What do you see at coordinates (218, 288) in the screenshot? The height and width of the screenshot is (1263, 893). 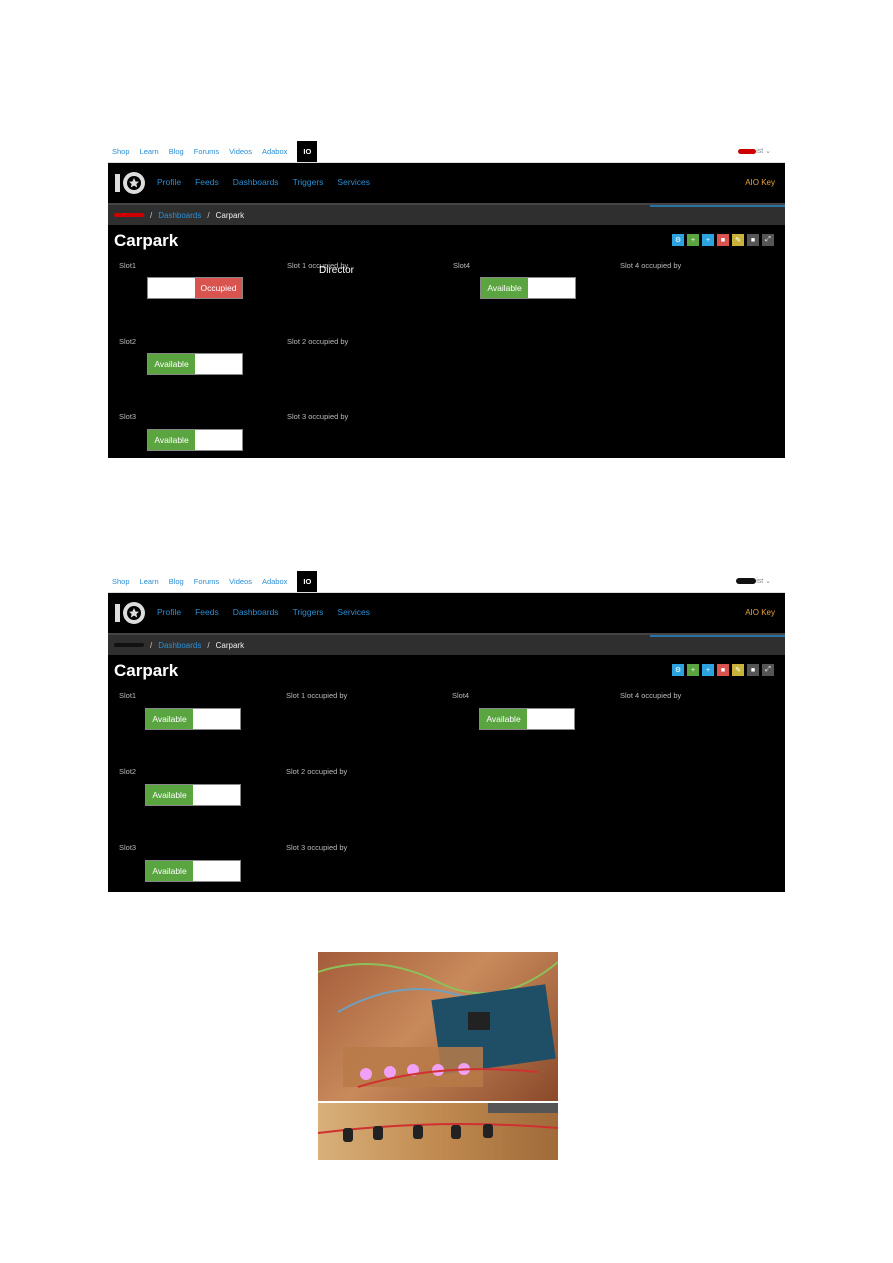 I see `toggle-state: Occupied` at bounding box center [218, 288].